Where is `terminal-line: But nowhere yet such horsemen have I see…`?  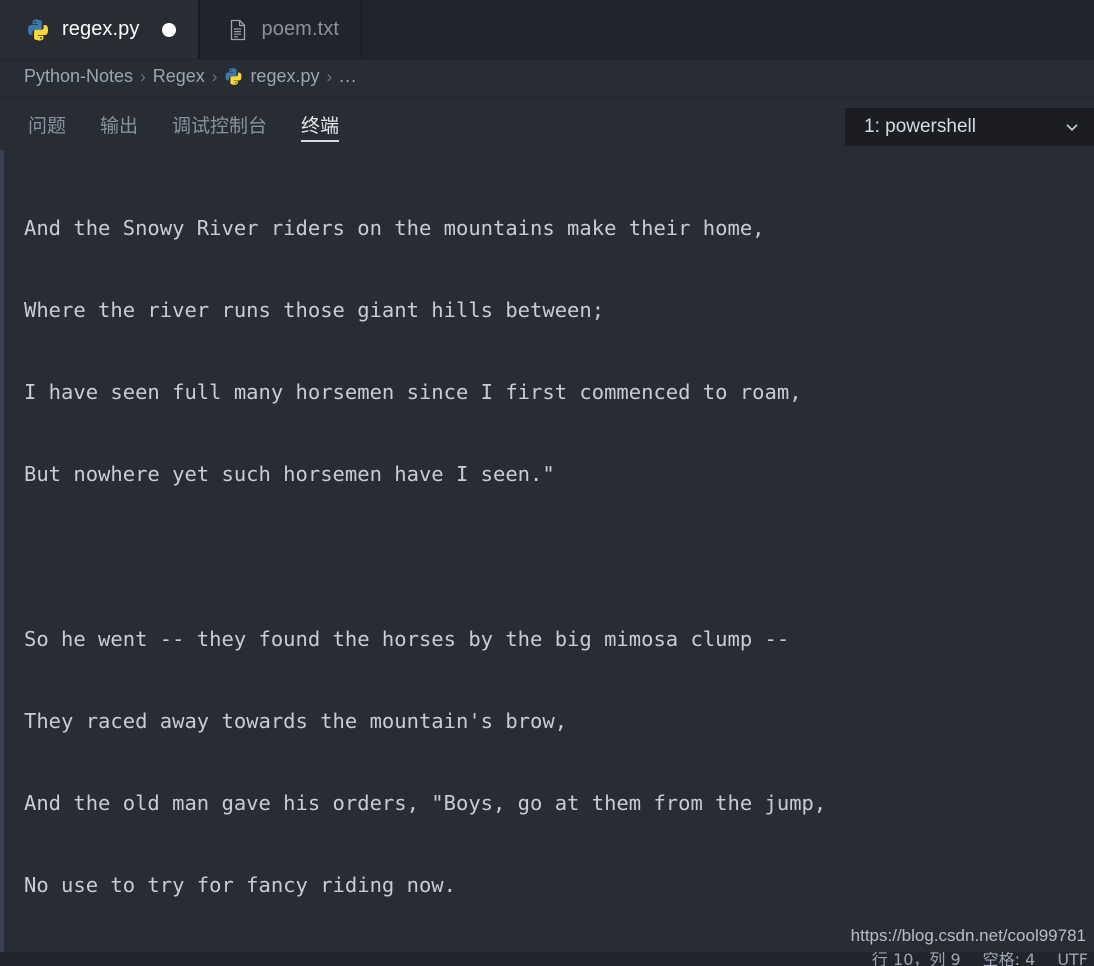 terminal-line: But nowhere yet such horsemen have I see… is located at coordinates (289, 474).